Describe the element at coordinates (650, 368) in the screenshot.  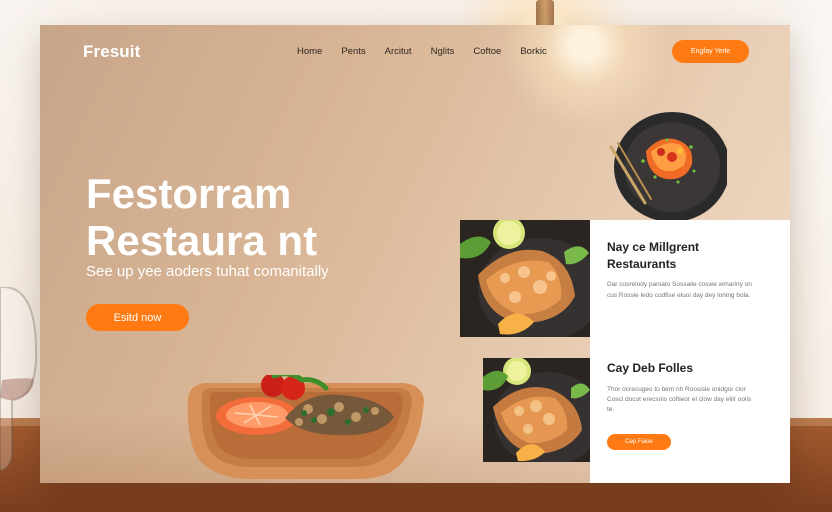
I see `feature-title-2: Cay Deb Folles` at that location.